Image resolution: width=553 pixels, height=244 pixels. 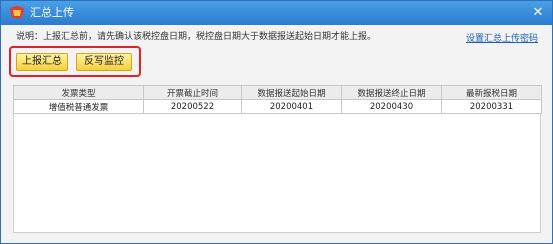 I want to click on title-bar: 汇总上传 ✕, so click(x=276, y=13).